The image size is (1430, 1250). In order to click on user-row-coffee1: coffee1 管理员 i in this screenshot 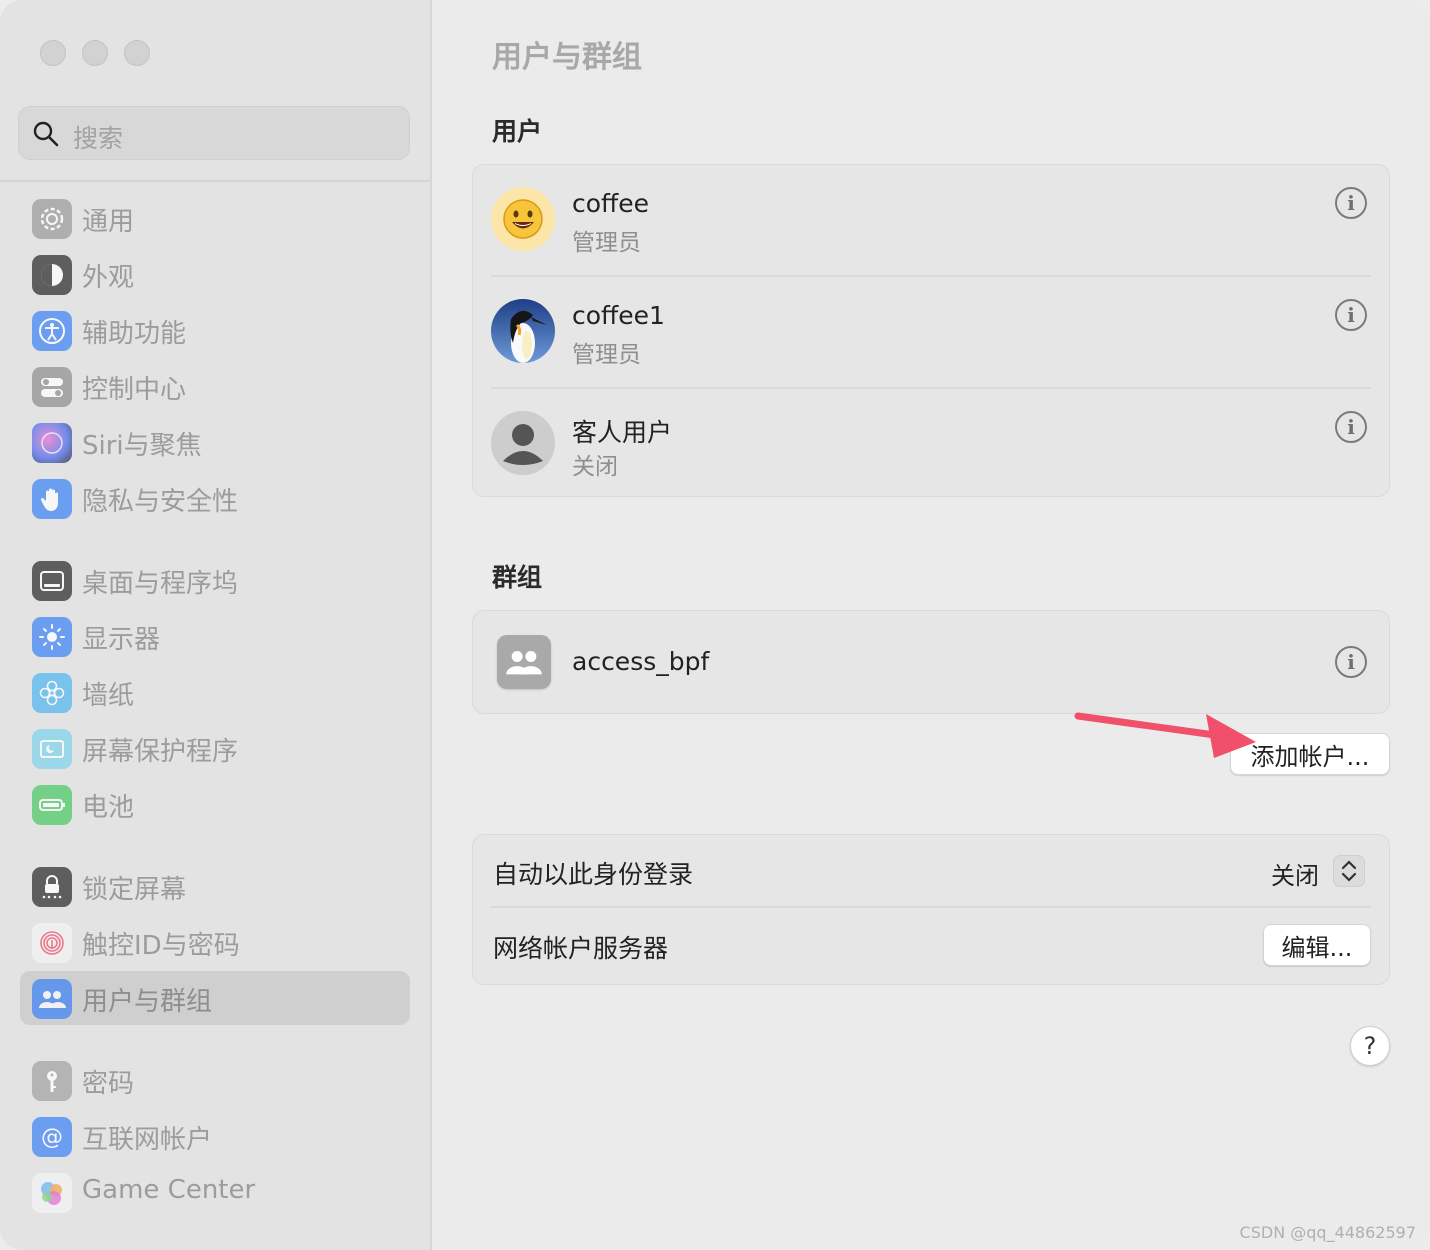, I will do `click(931, 333)`.